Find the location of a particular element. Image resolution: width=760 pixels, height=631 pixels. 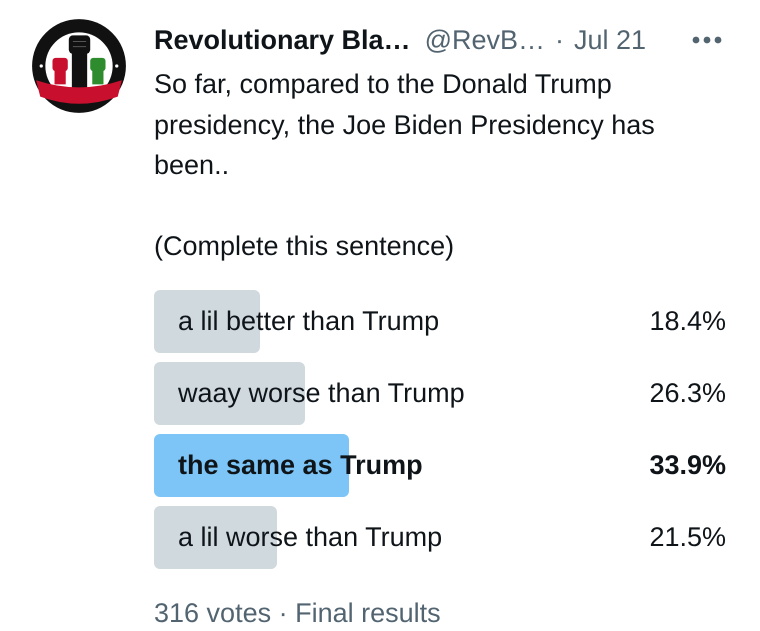

poll-option-label: waay worse than Trump is located at coordinates (321, 393).